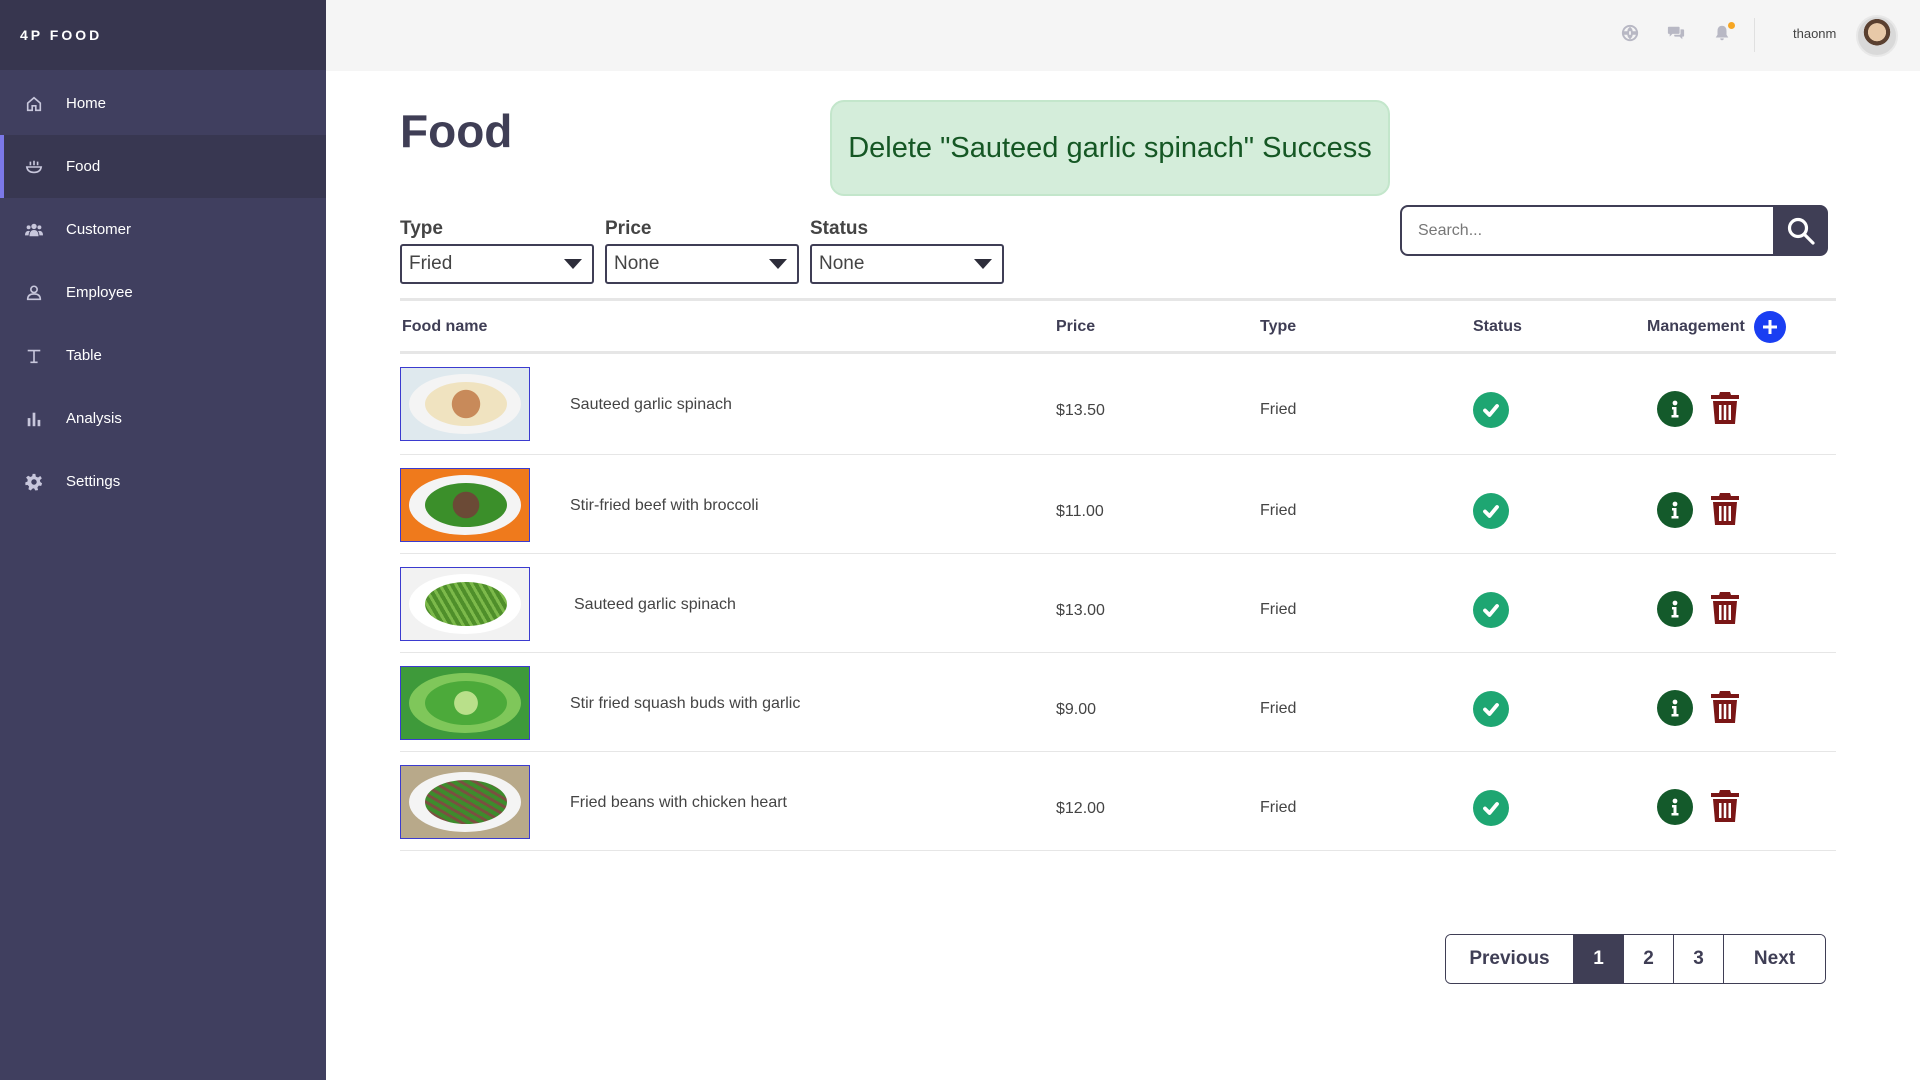 The width and height of the screenshot is (1920, 1080). I want to click on avatar, so click(1877, 36).